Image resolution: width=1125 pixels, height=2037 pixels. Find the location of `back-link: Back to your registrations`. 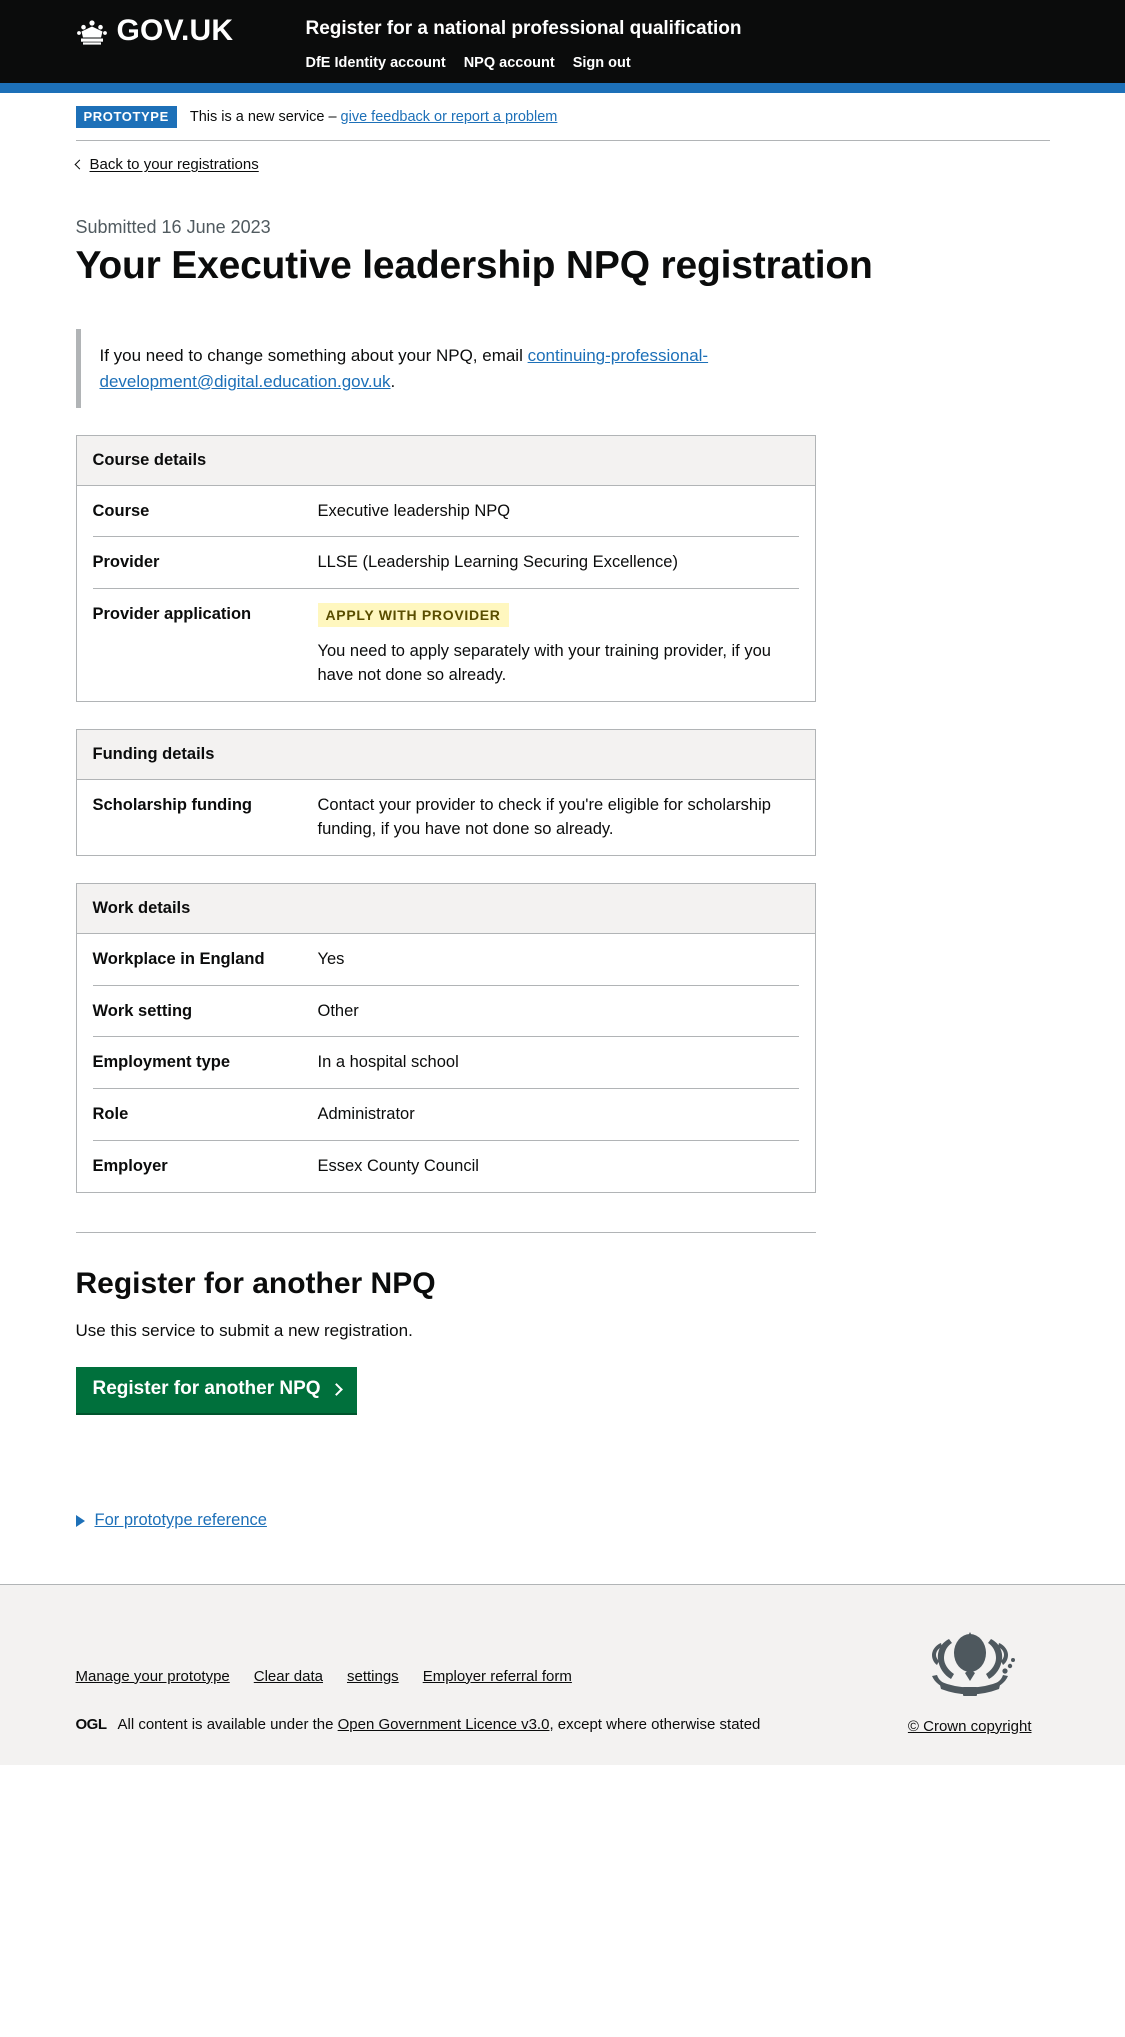

back-link: Back to your registrations is located at coordinates (166, 165).